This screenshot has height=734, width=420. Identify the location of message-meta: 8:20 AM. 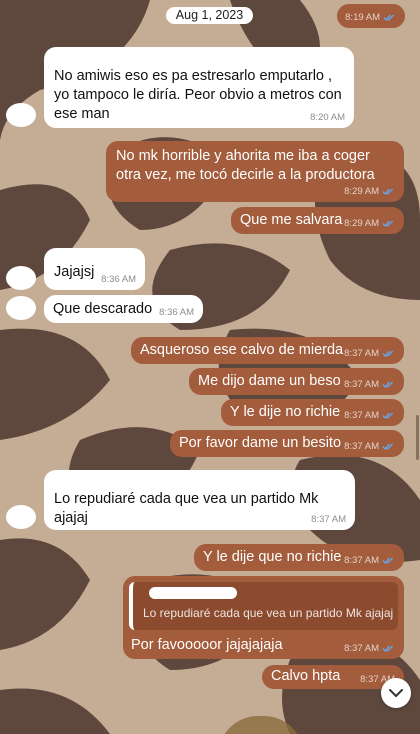
(327, 117).